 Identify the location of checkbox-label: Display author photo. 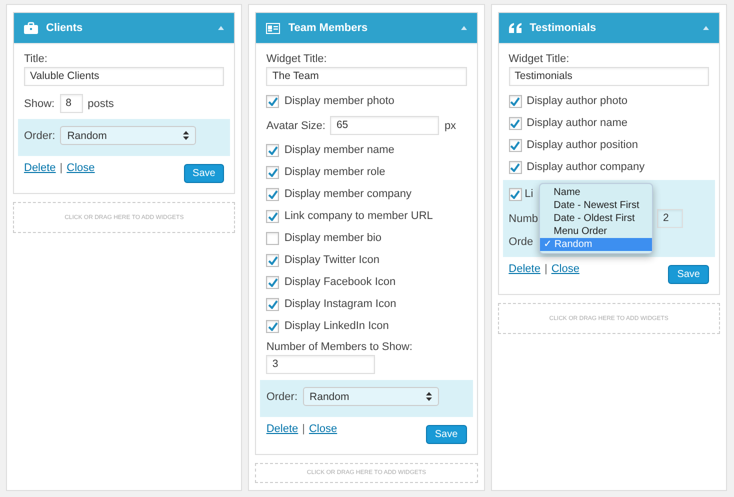
(577, 101).